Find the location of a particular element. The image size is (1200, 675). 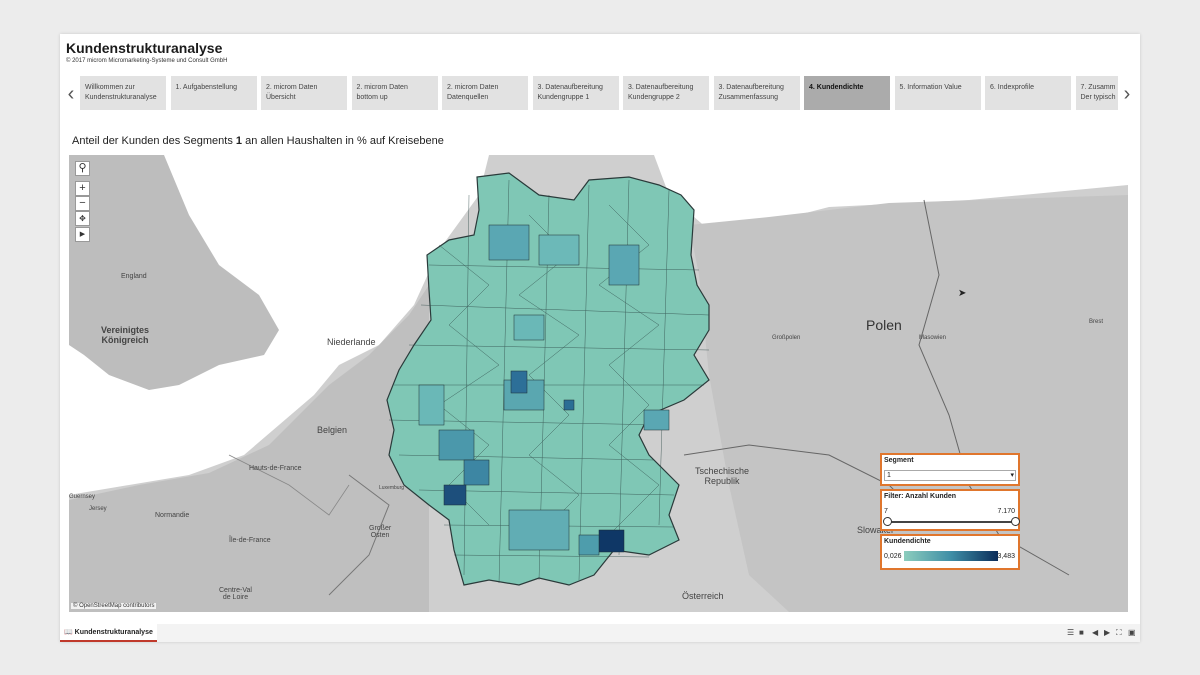

story-tab: Willkommen zur Kundenstrukturanalyse is located at coordinates (124, 93).